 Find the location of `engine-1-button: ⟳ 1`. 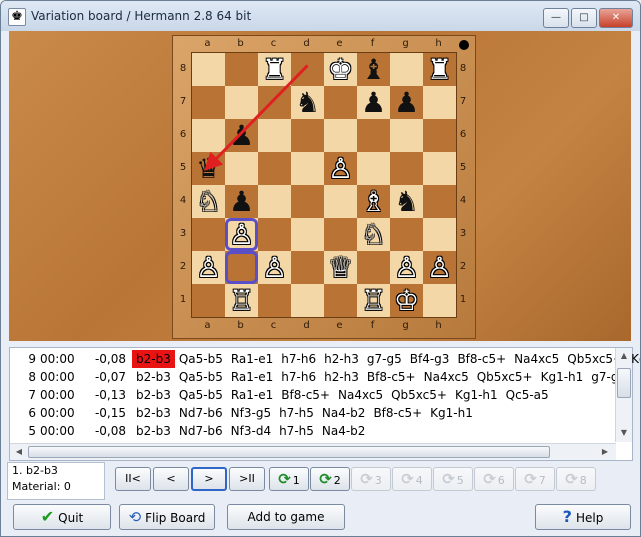

engine-1-button: ⟳ 1 is located at coordinates (289, 479).